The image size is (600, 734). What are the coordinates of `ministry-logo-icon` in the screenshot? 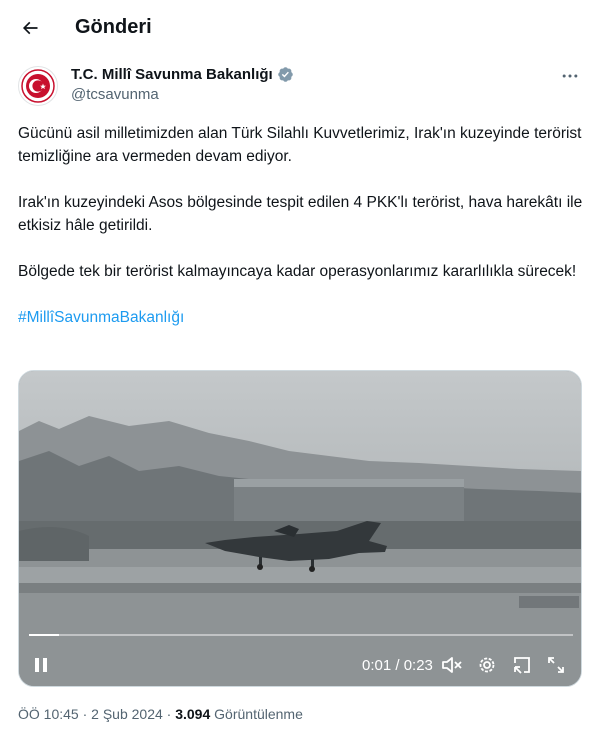 It's located at (38, 86).